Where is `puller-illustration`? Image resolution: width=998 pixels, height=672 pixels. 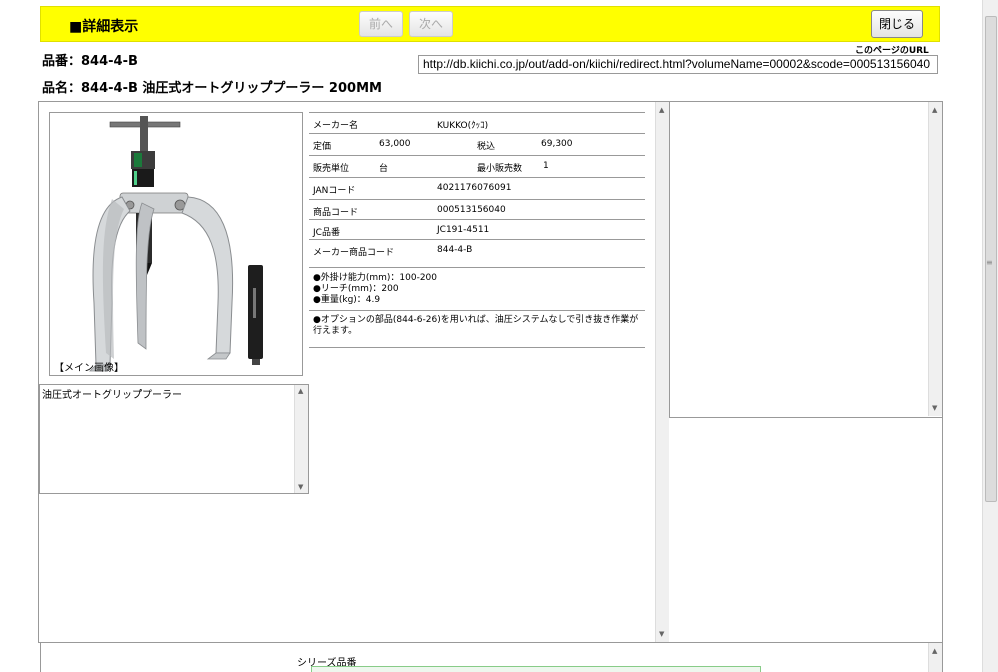 puller-illustration is located at coordinates (176, 244).